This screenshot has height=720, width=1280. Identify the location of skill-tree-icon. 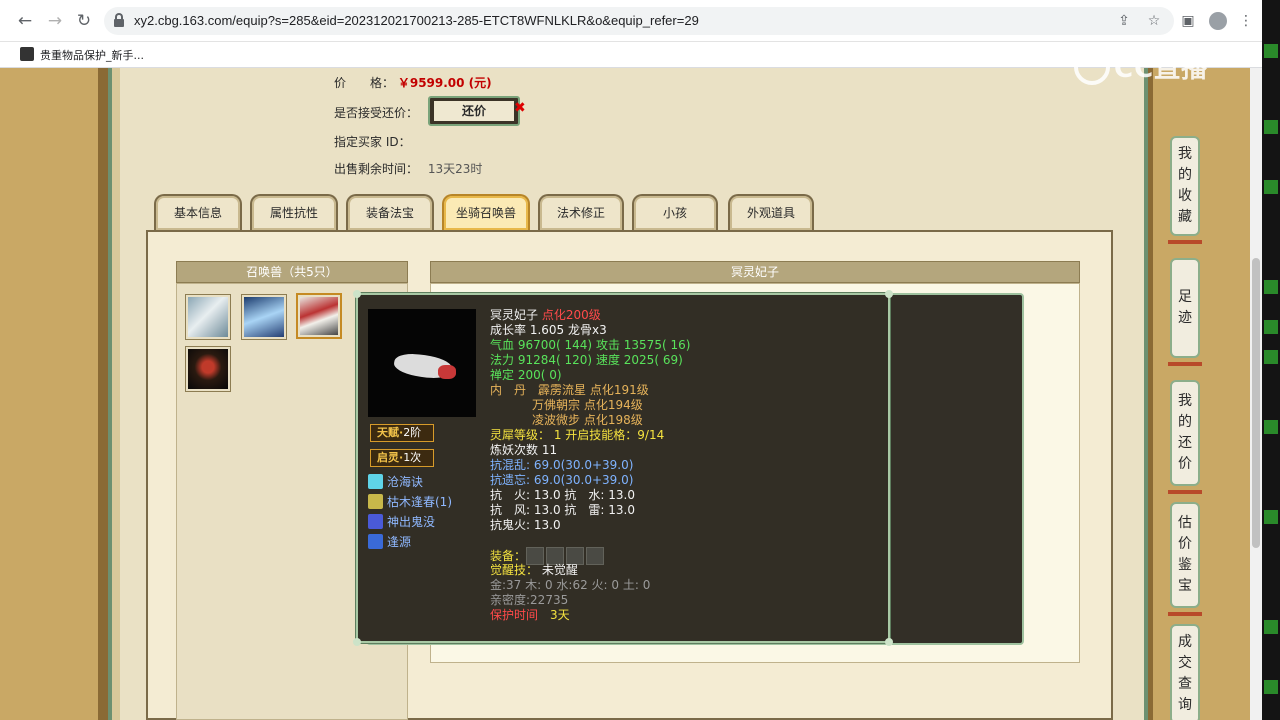
(375, 501).